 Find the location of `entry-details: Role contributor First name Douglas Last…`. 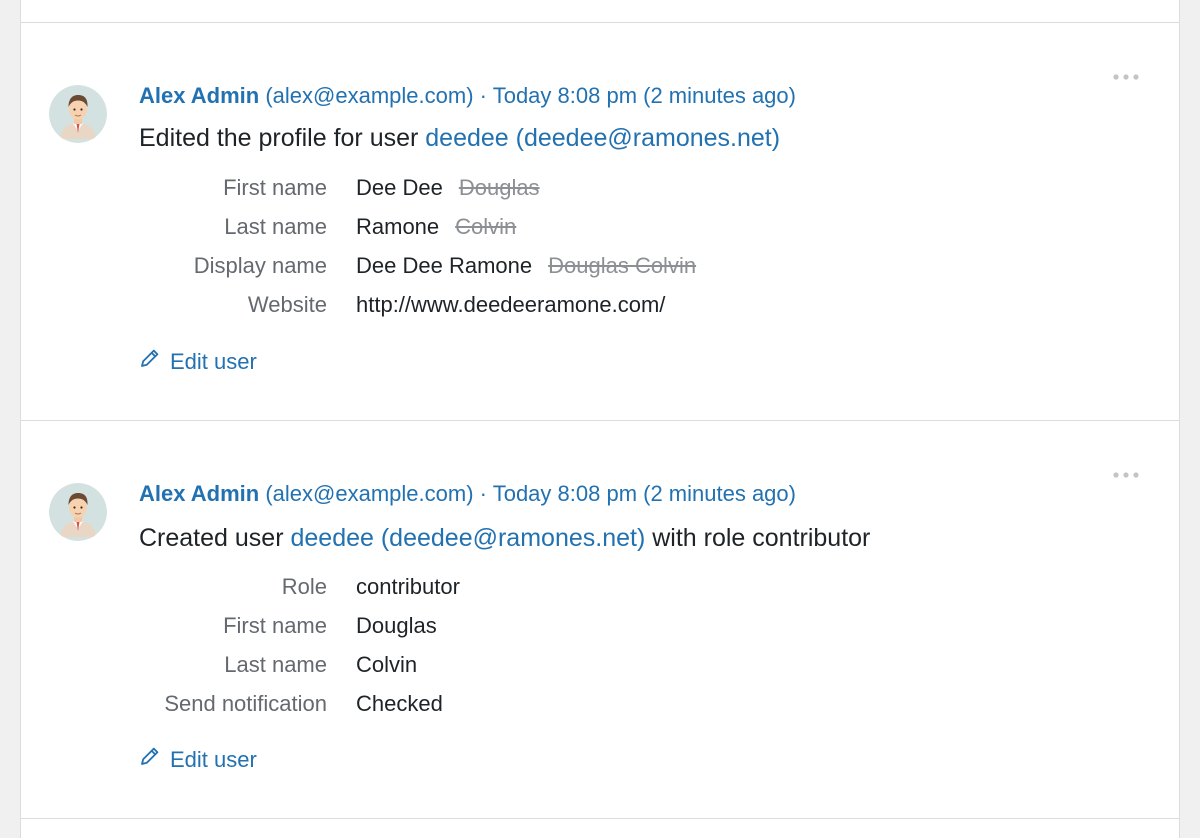

entry-details: Role contributor First name Douglas Last… is located at coordinates (299, 645).